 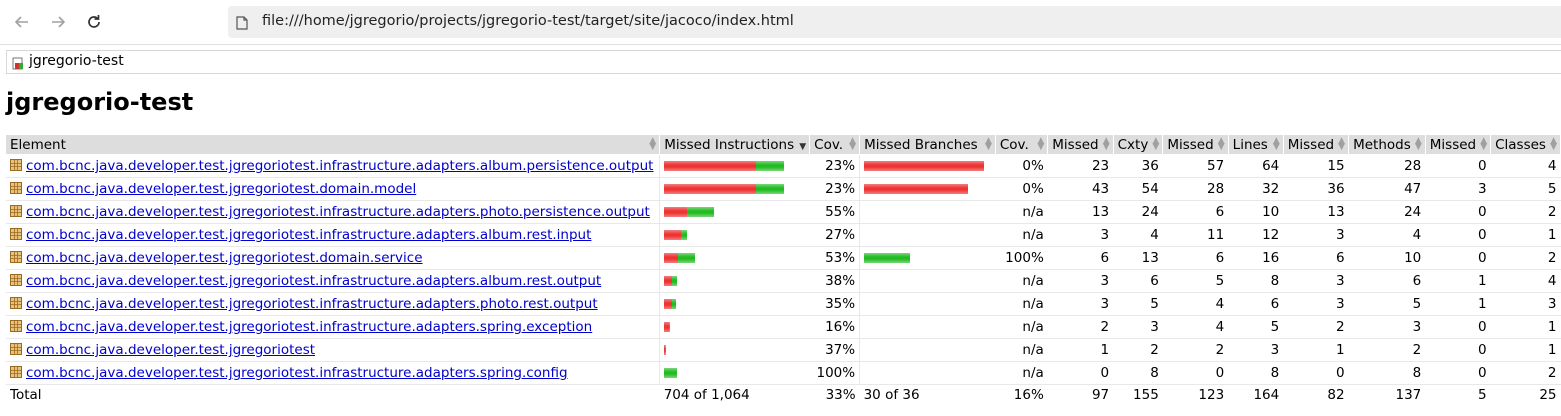 What do you see at coordinates (1138, 235) in the screenshot?
I see `complexity: 4` at bounding box center [1138, 235].